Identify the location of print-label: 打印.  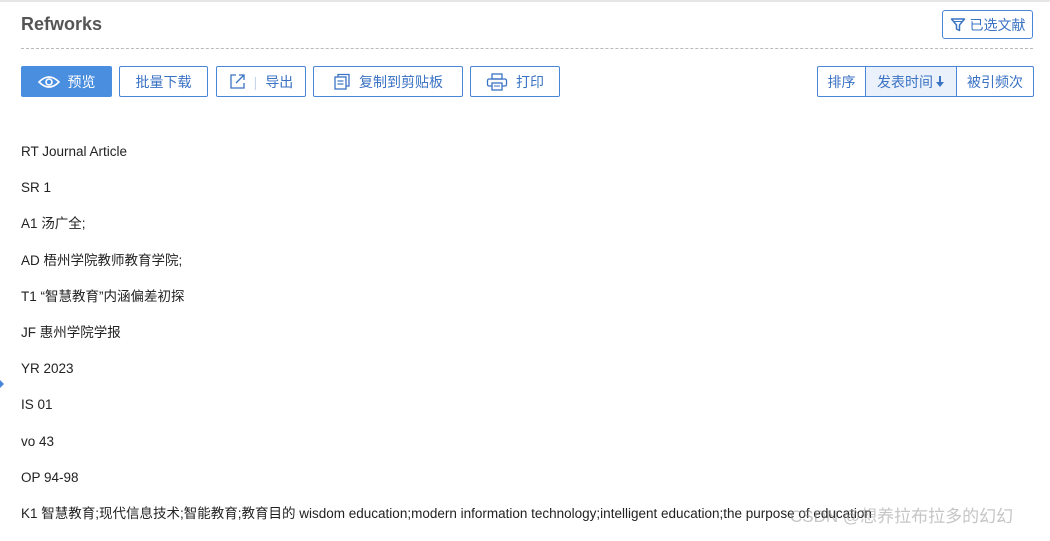
(530, 81).